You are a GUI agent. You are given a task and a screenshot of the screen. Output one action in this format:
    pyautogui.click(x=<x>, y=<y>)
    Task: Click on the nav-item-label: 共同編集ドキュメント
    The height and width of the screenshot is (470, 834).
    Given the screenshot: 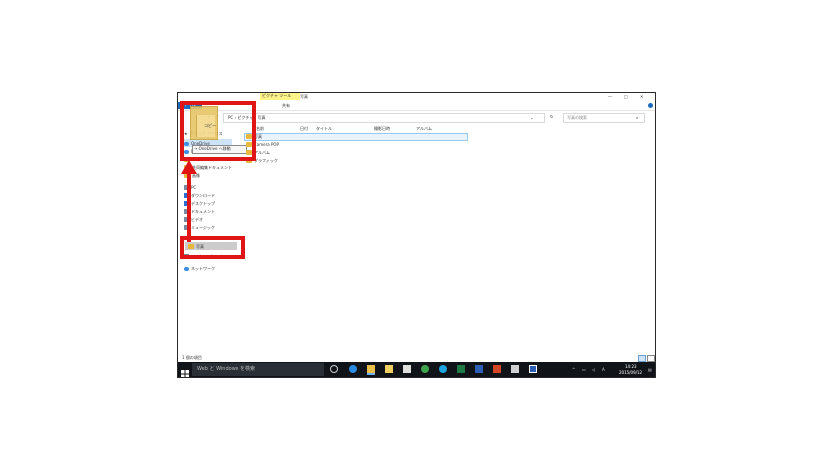 What is the action you would take?
    pyautogui.click(x=212, y=167)
    